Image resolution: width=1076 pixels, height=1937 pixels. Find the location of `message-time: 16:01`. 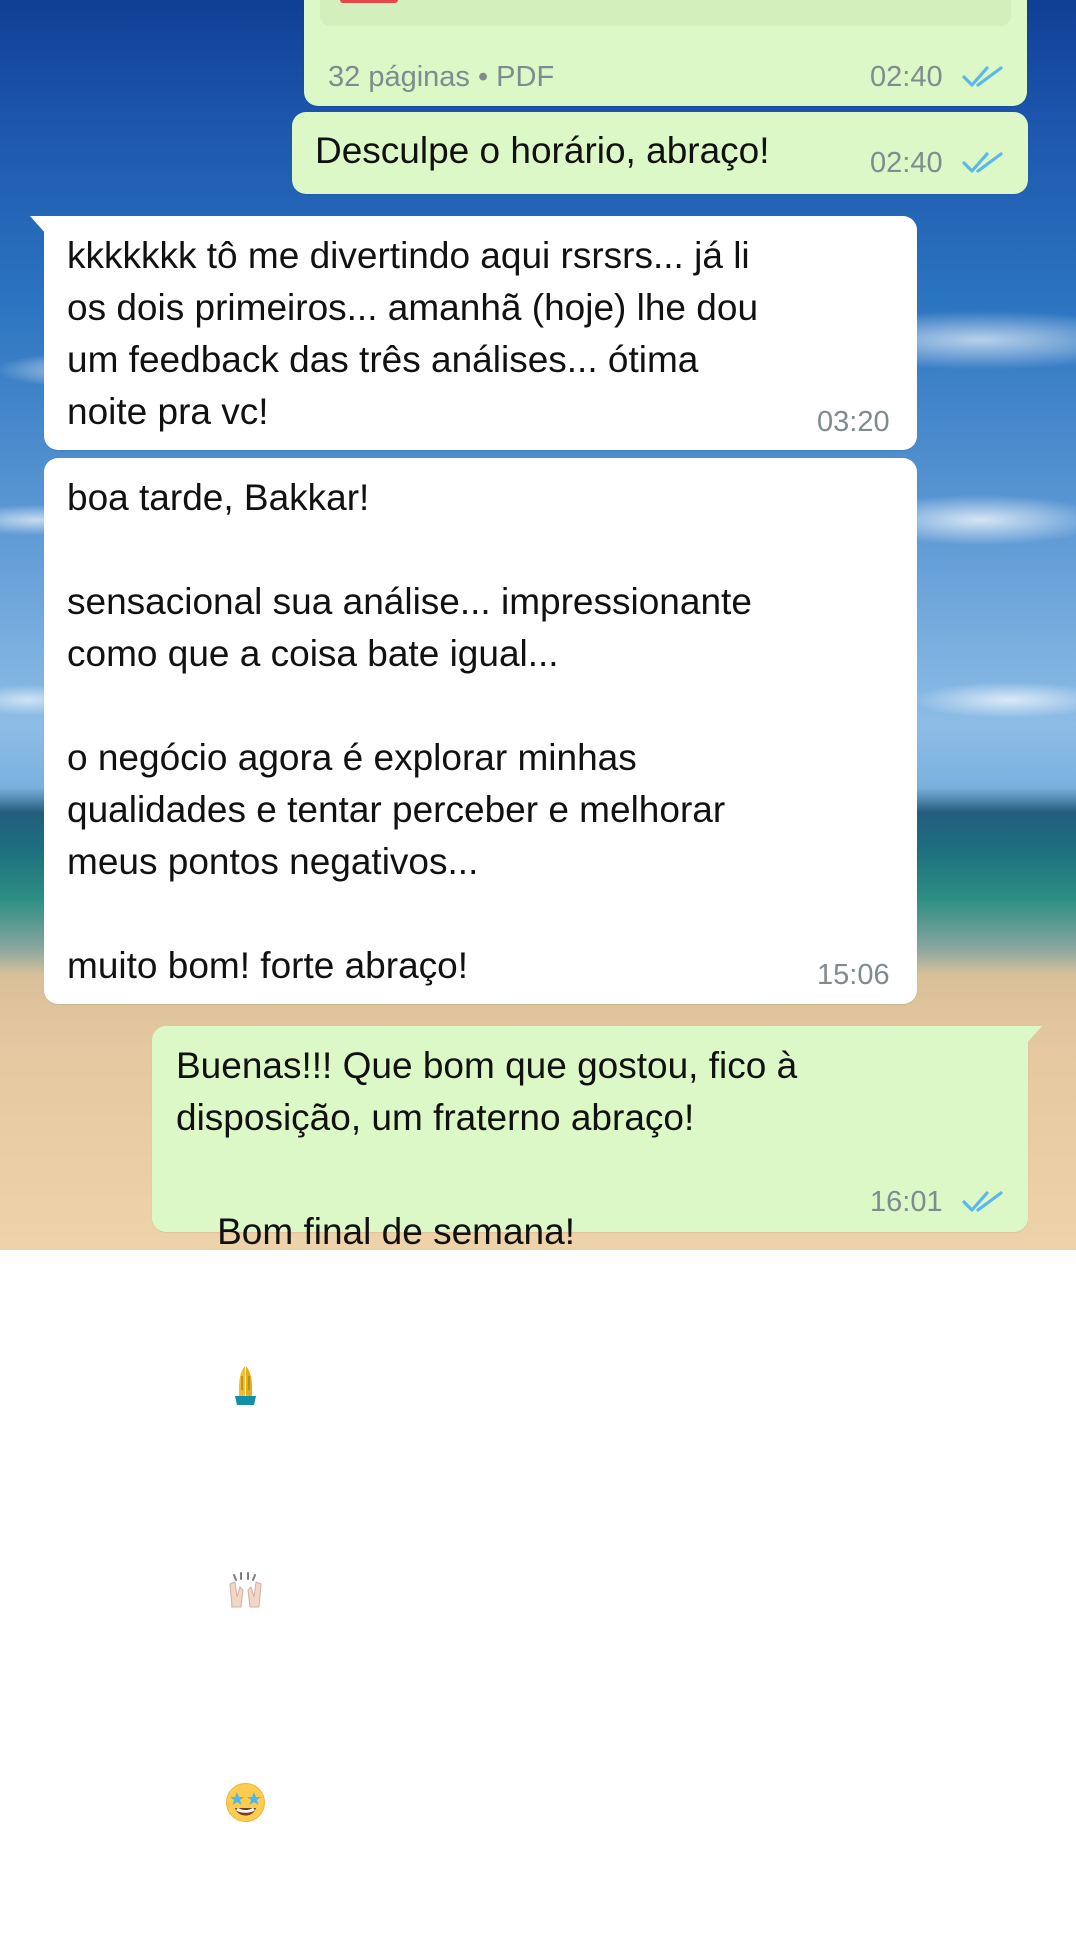

message-time: 16:01 is located at coordinates (906, 1202).